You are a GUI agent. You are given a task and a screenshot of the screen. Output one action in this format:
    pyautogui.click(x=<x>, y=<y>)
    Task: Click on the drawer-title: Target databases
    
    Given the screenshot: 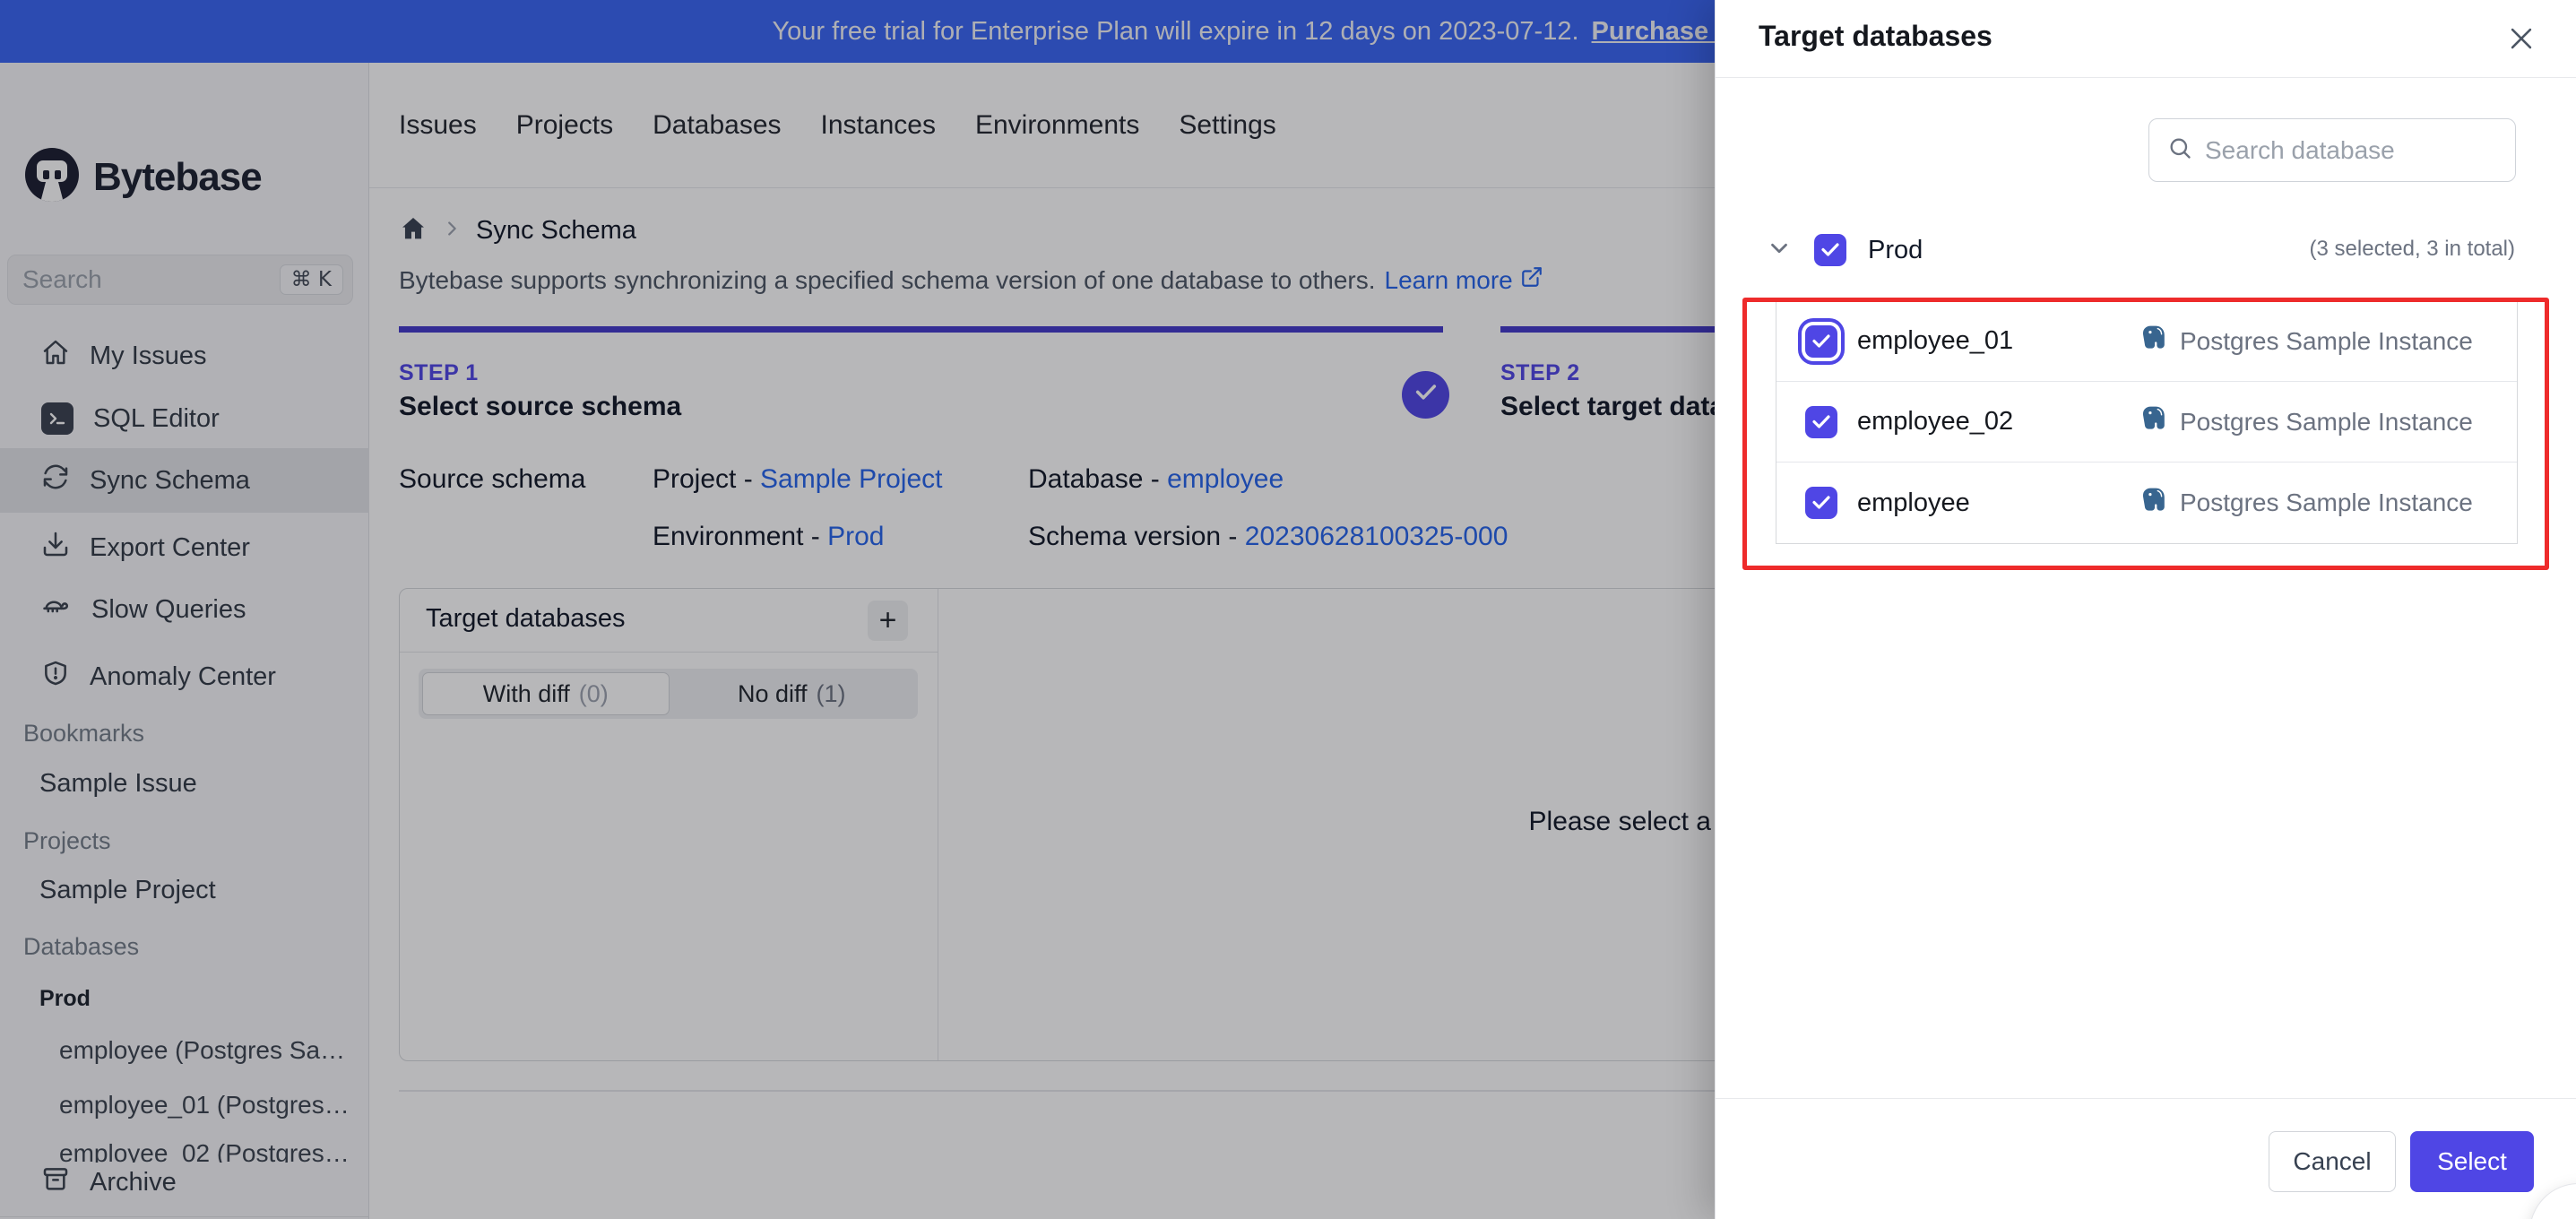 What is the action you would take?
    pyautogui.click(x=1876, y=36)
    